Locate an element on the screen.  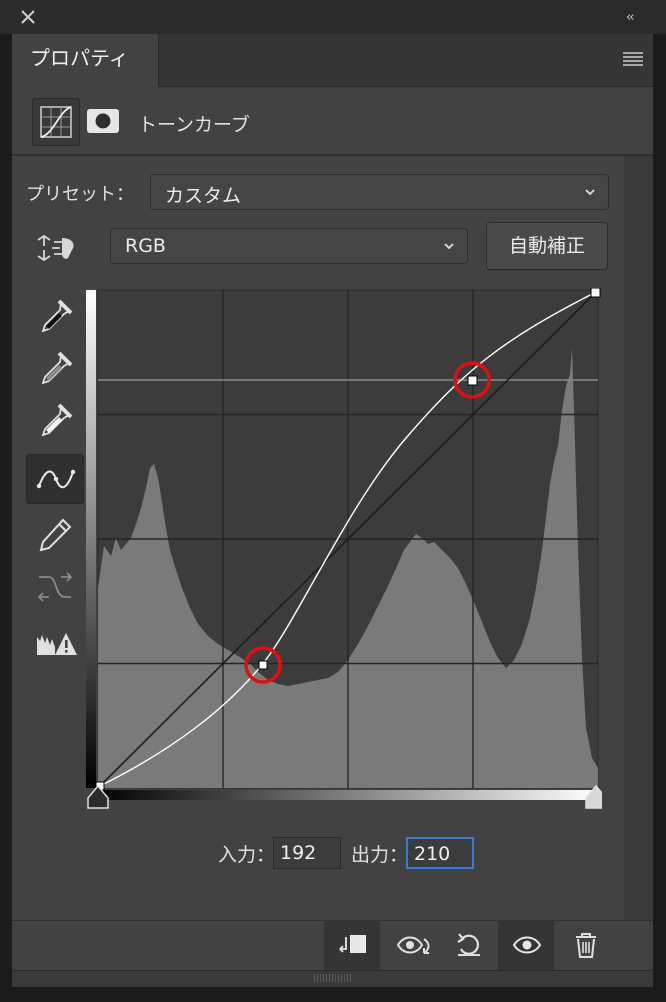
tab-strip is located at coordinates (405, 60).